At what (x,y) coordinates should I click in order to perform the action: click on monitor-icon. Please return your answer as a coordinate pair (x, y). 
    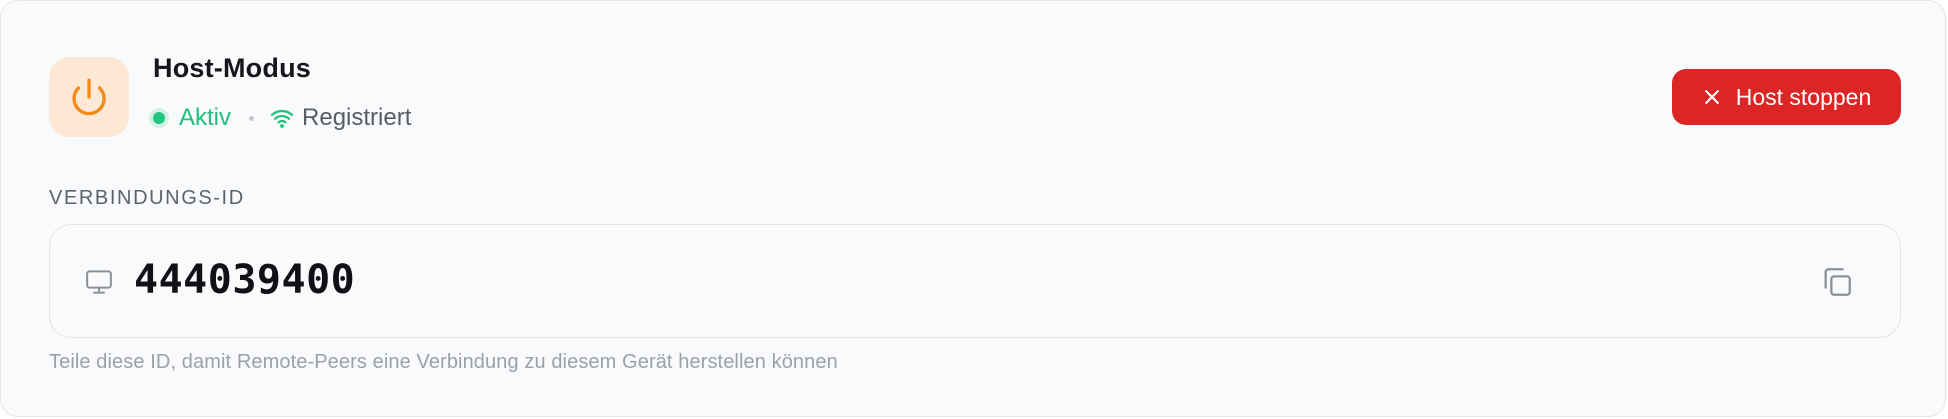
    Looking at the image, I should click on (99, 282).